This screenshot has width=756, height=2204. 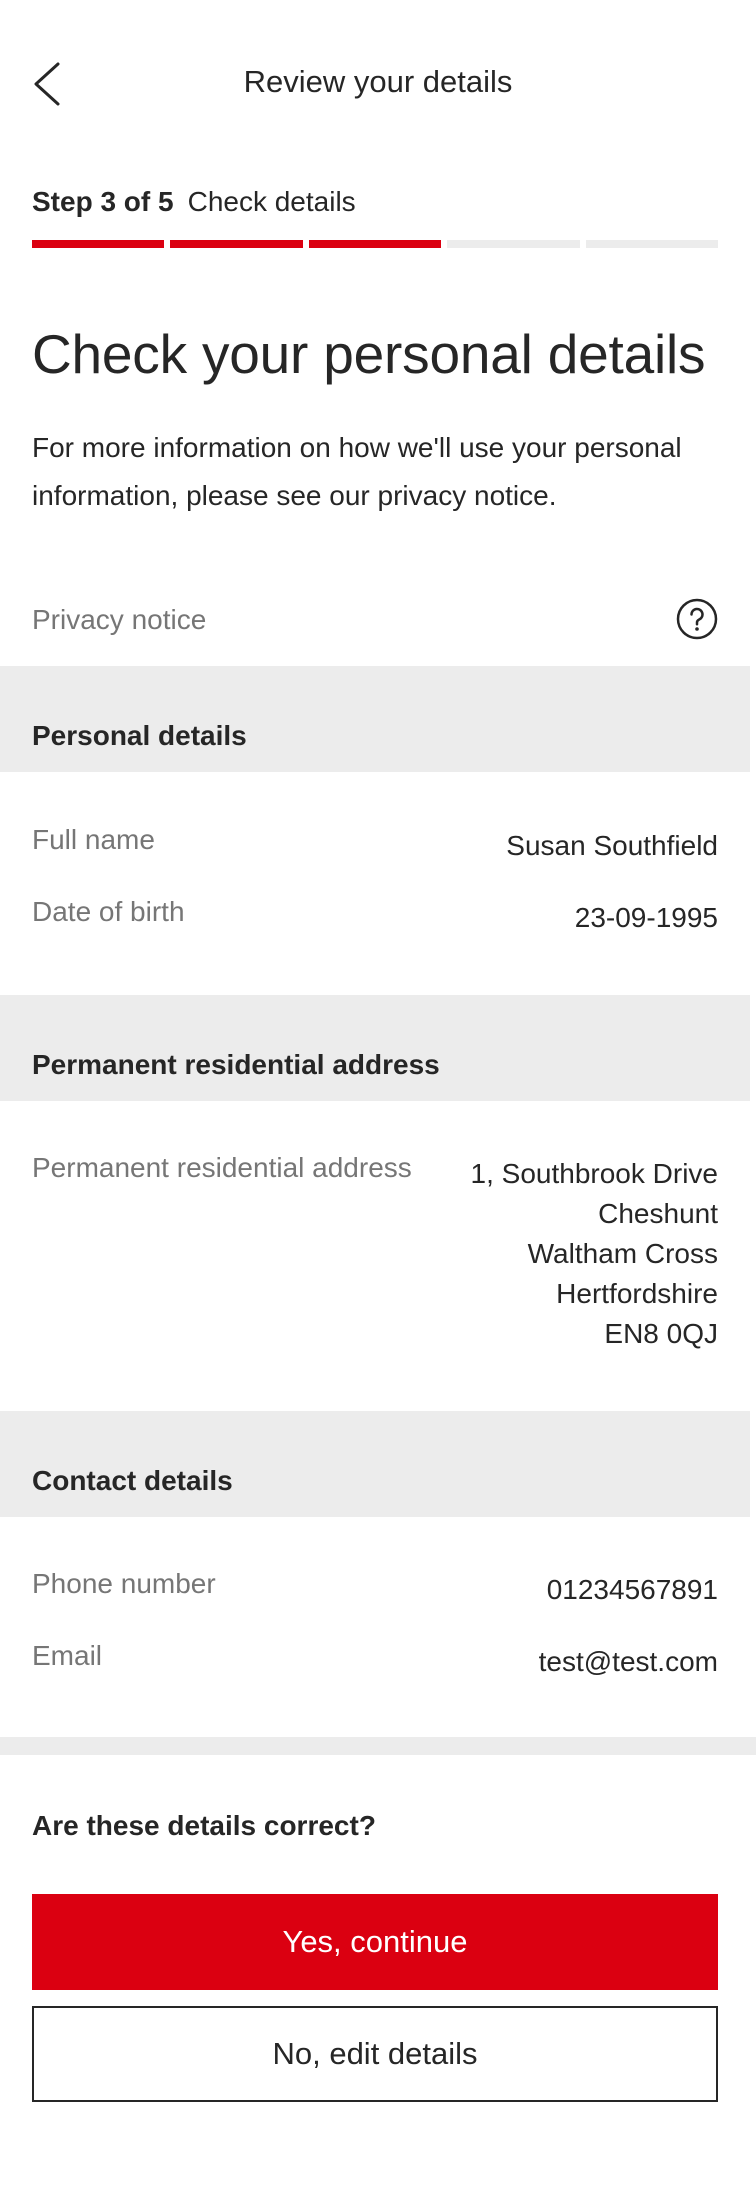 I want to click on header-title: Review your details, so click(x=378, y=81).